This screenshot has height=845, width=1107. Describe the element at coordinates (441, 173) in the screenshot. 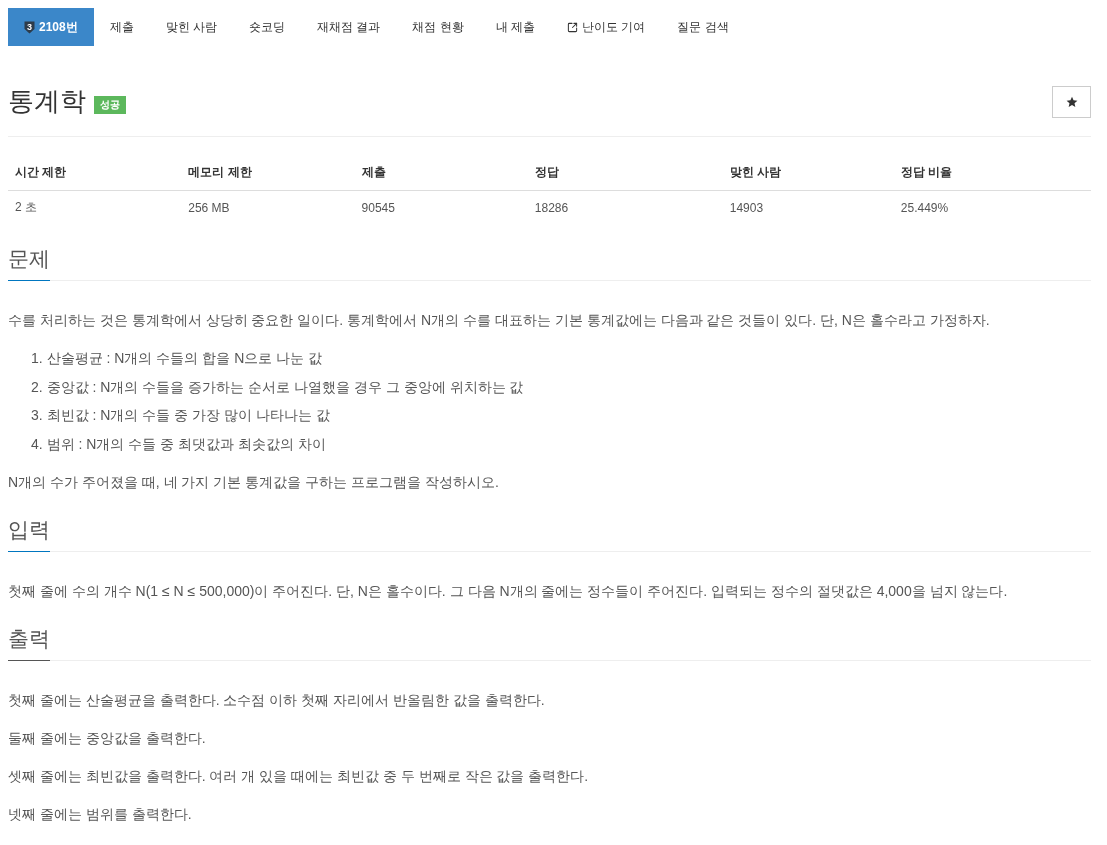

I see `column-header: 제출` at that location.